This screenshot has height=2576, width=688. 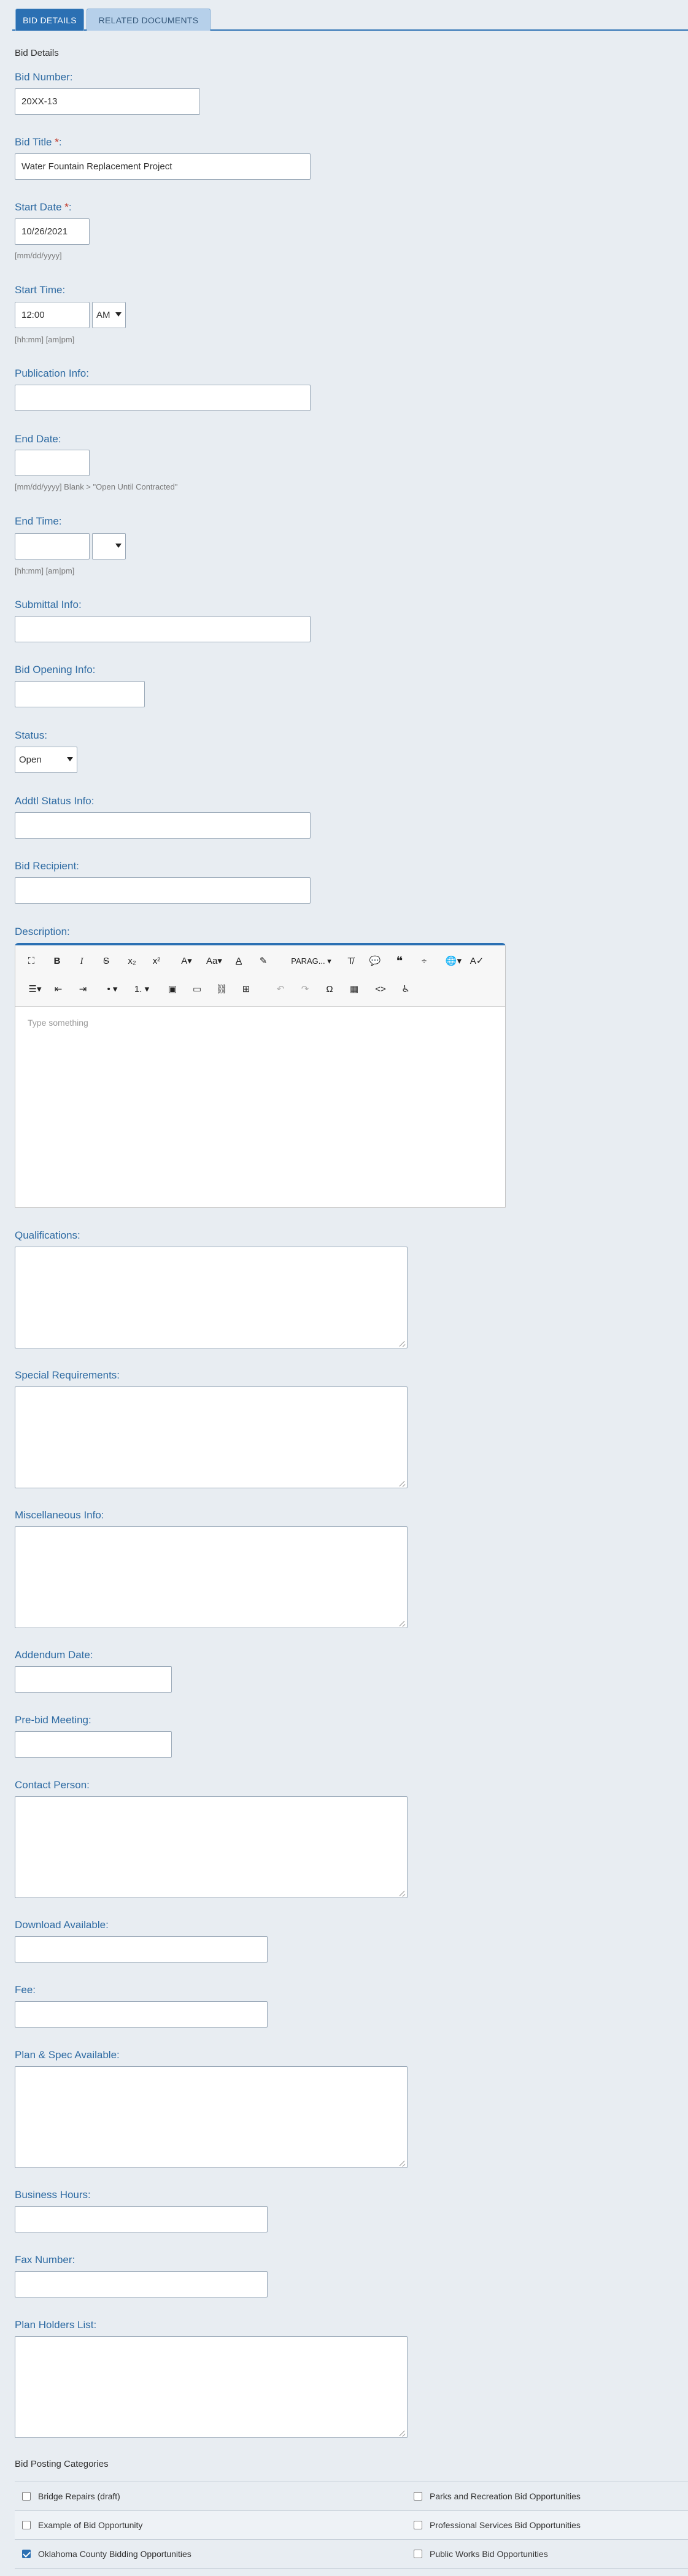 What do you see at coordinates (141, 990) in the screenshot?
I see `numbered-list-icon: 1. ▾` at bounding box center [141, 990].